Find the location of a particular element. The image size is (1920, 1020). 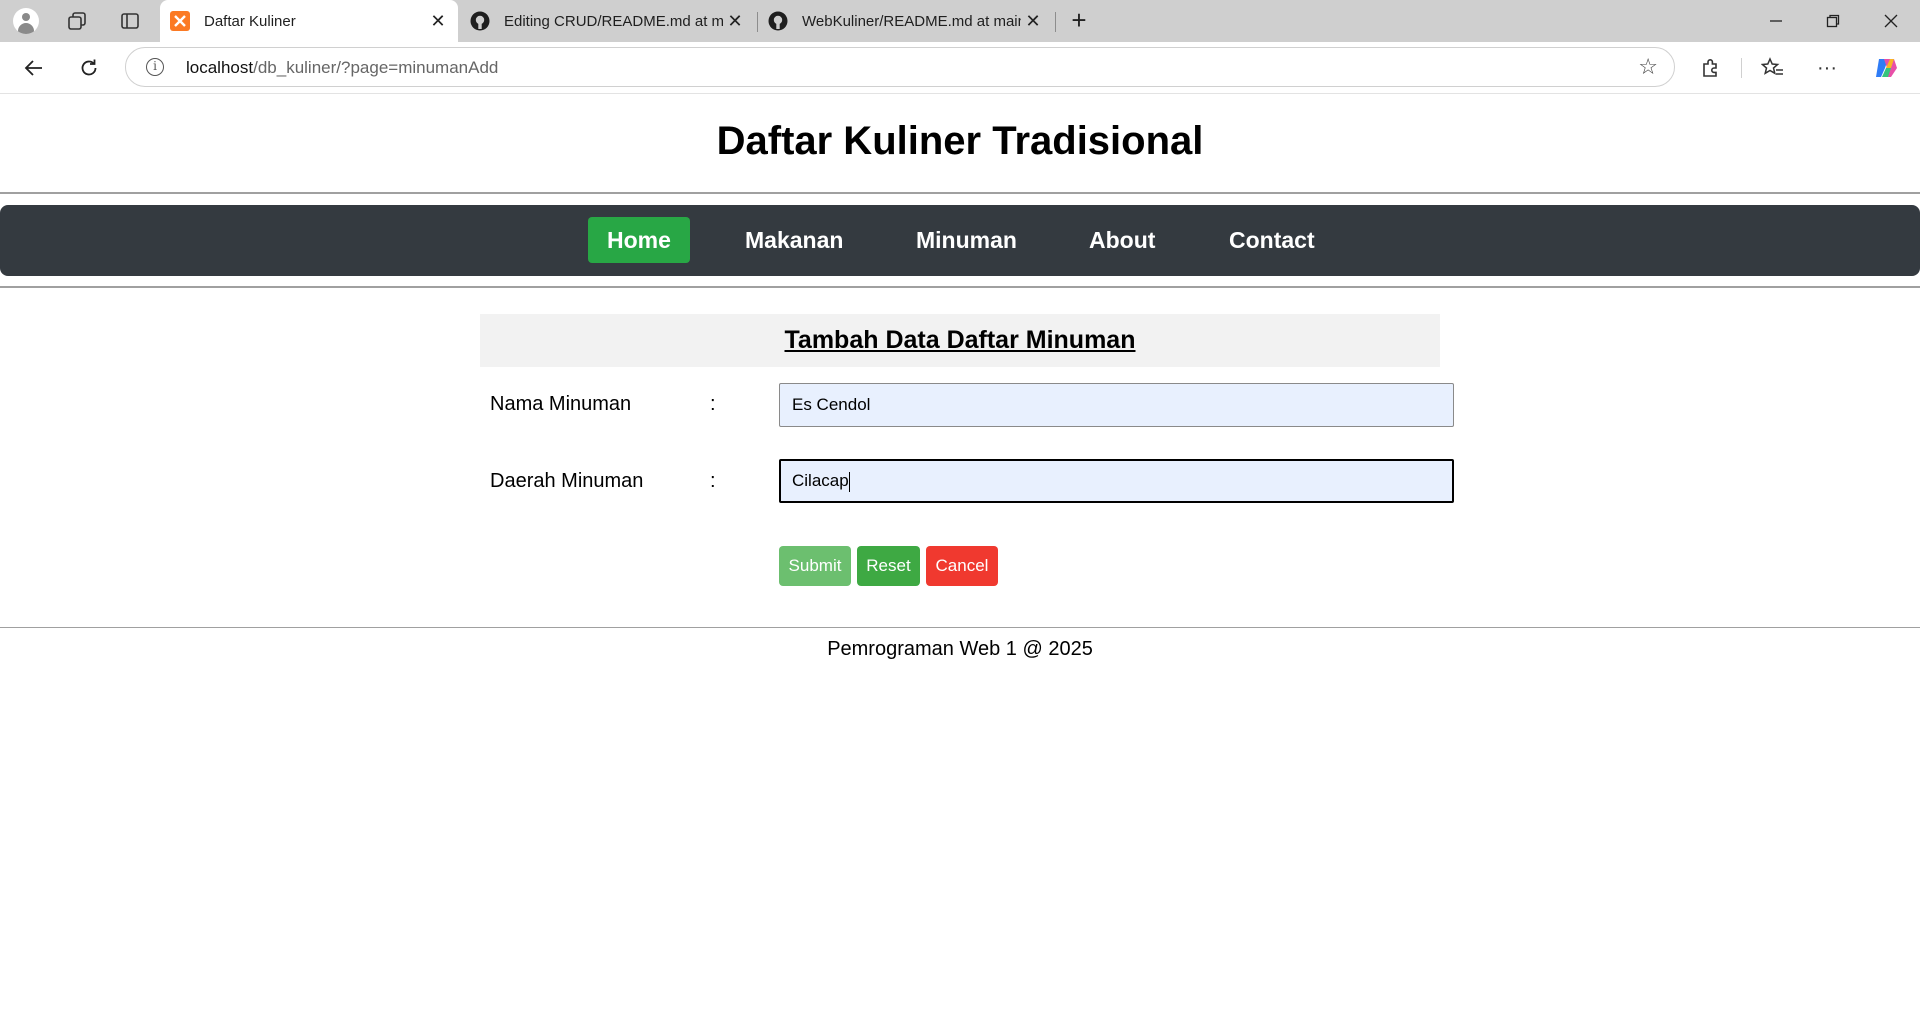

main-navbar: Home Makanan Minuman About Contact is located at coordinates (960, 240).